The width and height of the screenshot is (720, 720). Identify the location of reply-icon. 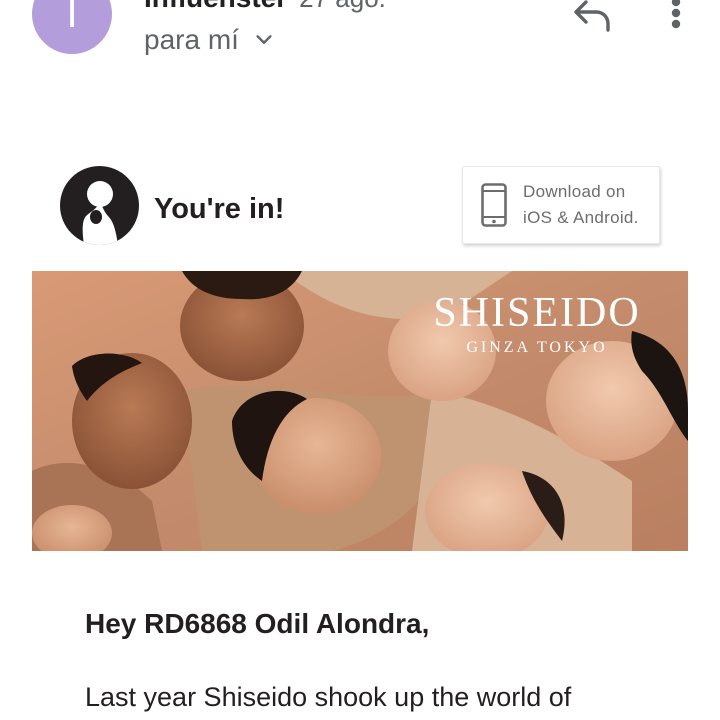
(592, 18).